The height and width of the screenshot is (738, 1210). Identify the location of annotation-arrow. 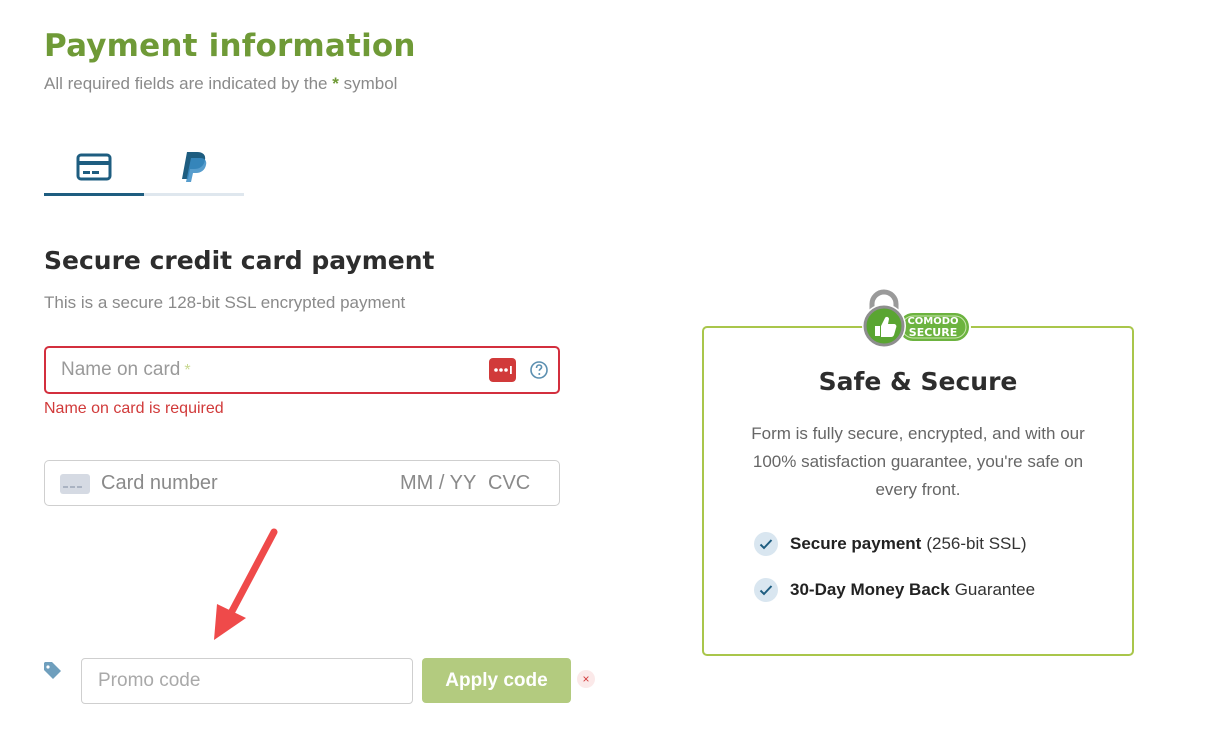
(246, 584).